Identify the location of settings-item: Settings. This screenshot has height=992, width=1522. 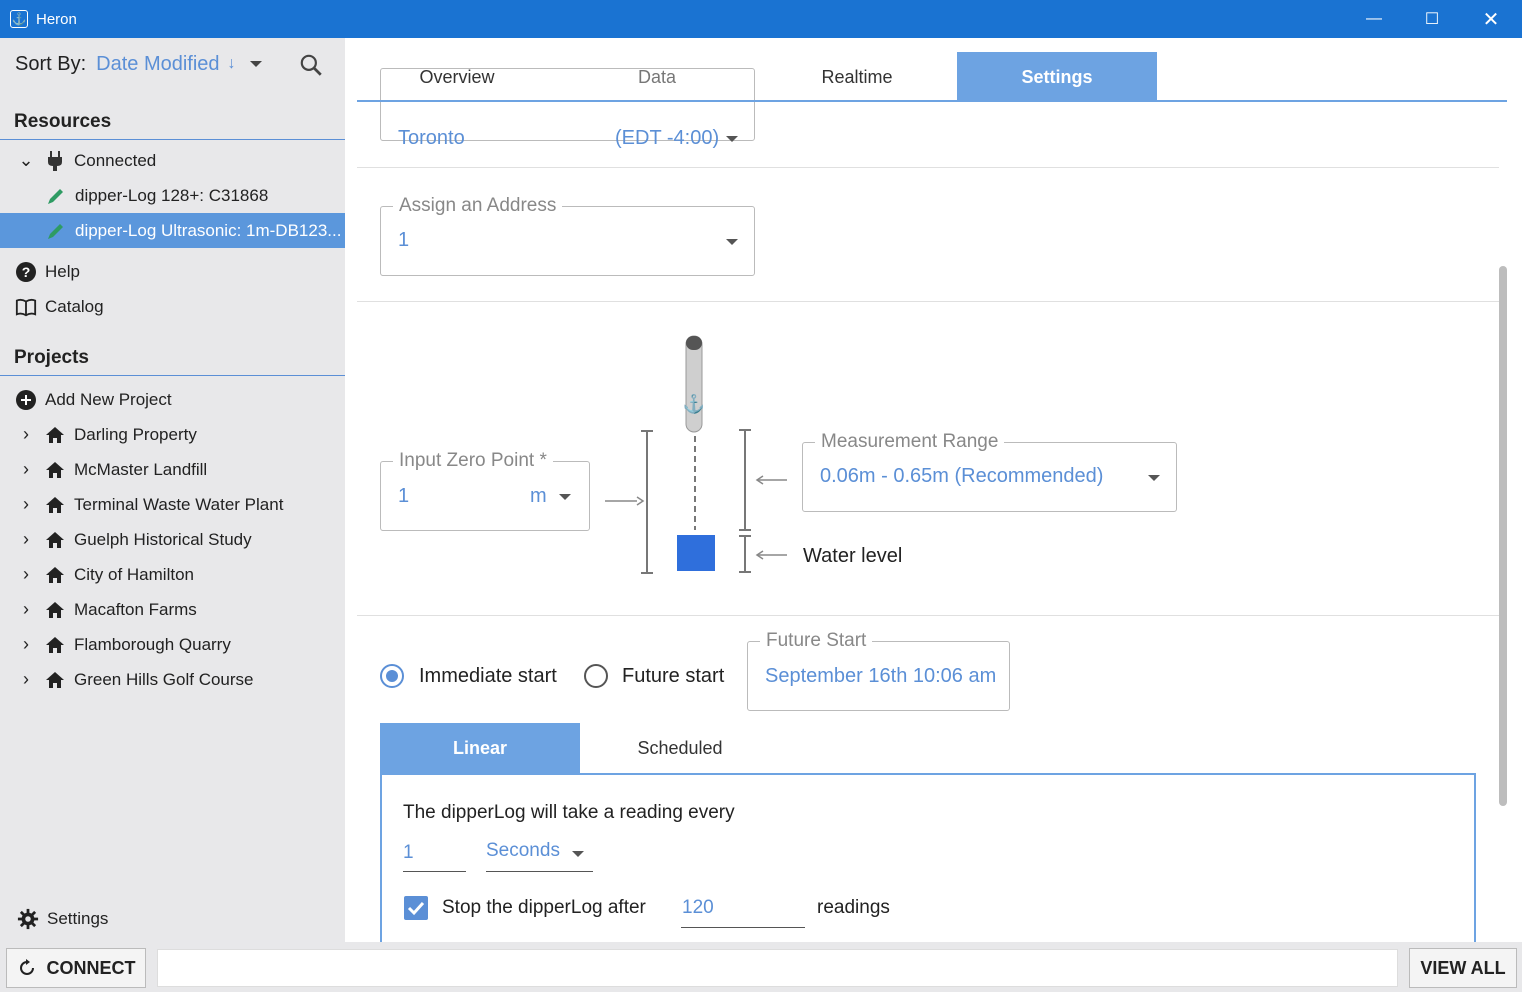
(172, 918).